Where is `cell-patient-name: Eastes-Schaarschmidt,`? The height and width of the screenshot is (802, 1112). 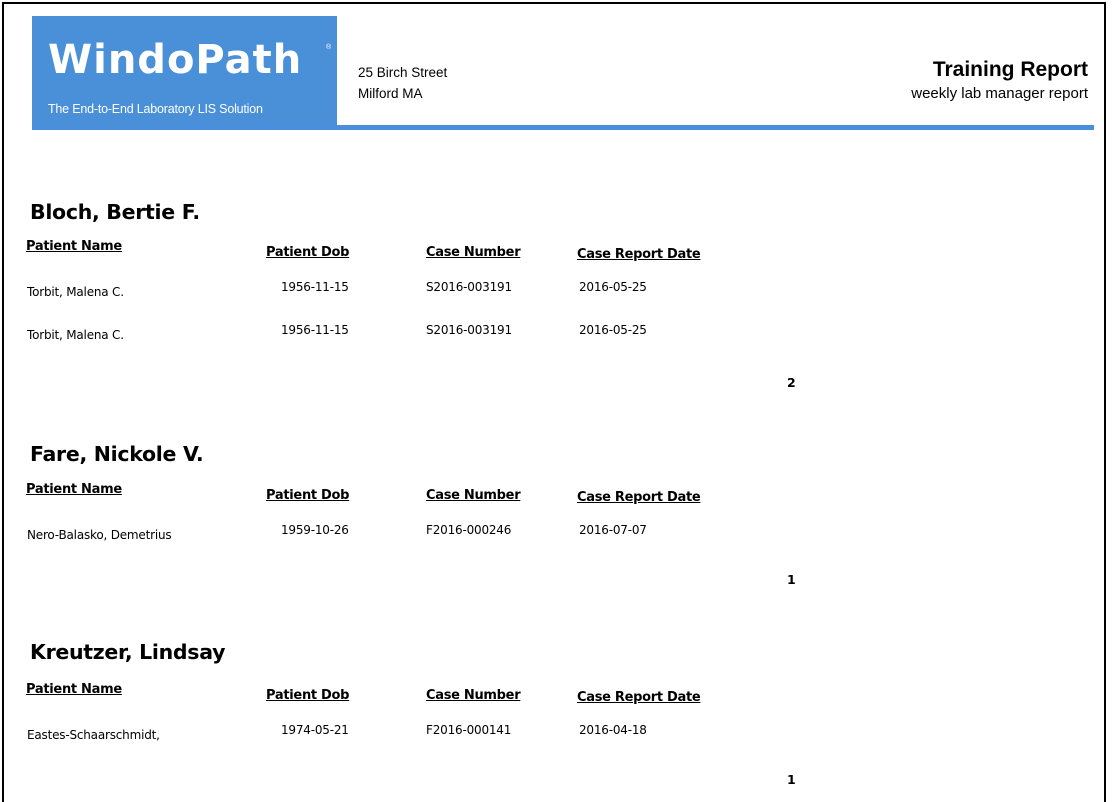 cell-patient-name: Eastes-Schaarschmidt, is located at coordinates (93, 735).